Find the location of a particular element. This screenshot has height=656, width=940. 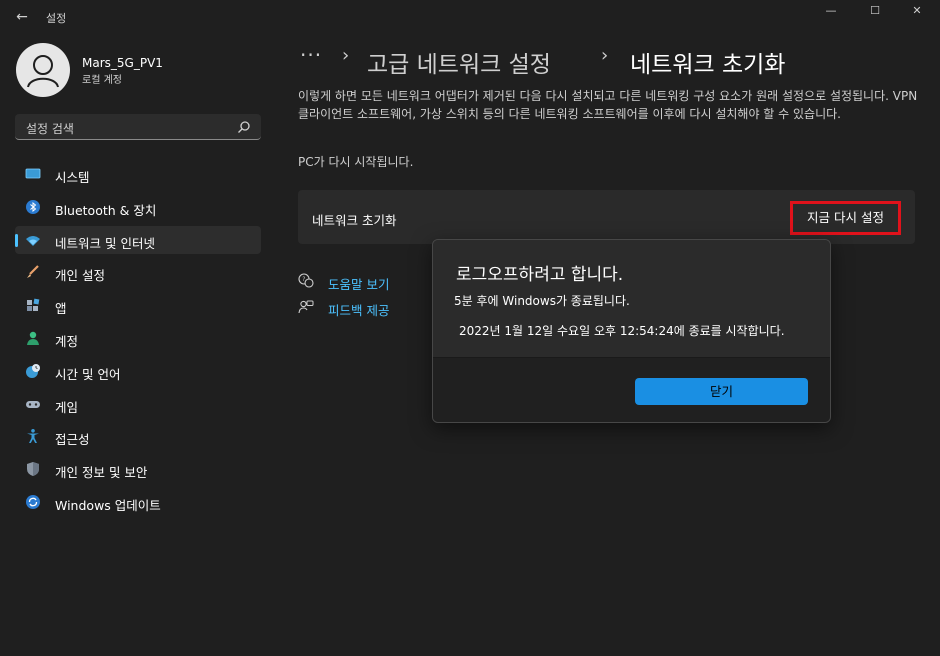

avatar is located at coordinates (43, 70).